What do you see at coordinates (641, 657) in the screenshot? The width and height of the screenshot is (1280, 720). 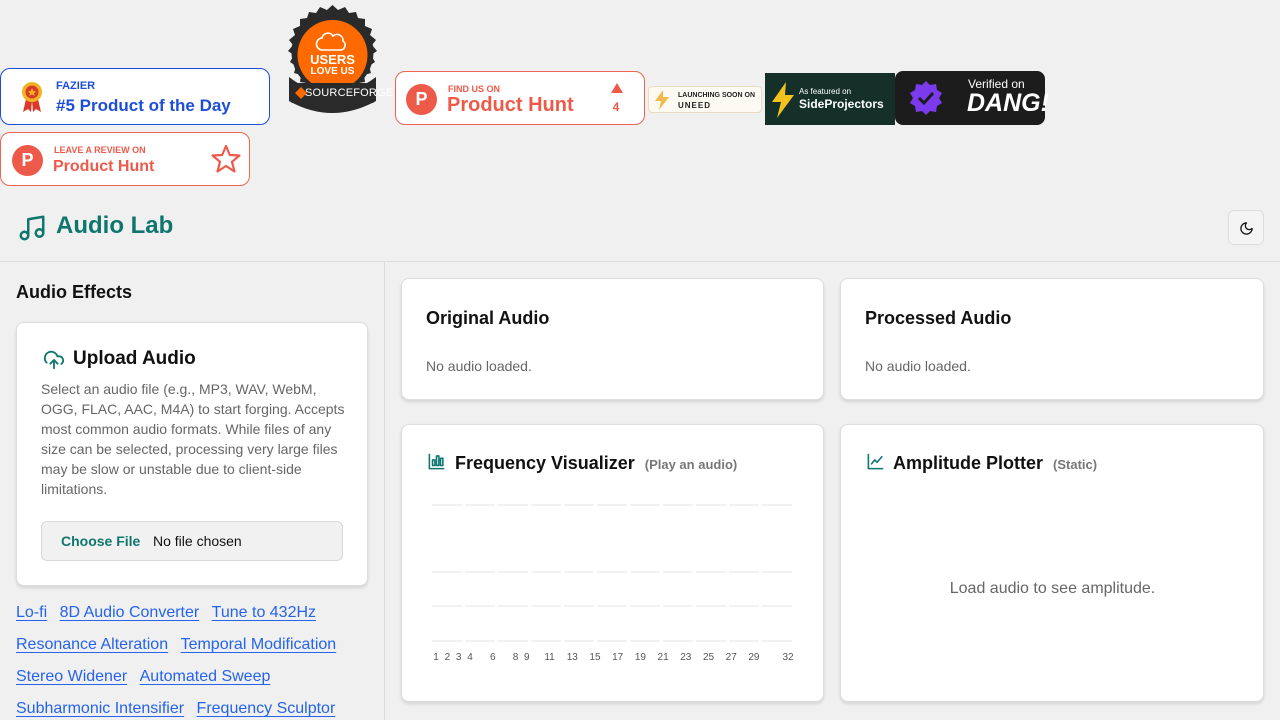 I see `x-tick-label: 19` at bounding box center [641, 657].